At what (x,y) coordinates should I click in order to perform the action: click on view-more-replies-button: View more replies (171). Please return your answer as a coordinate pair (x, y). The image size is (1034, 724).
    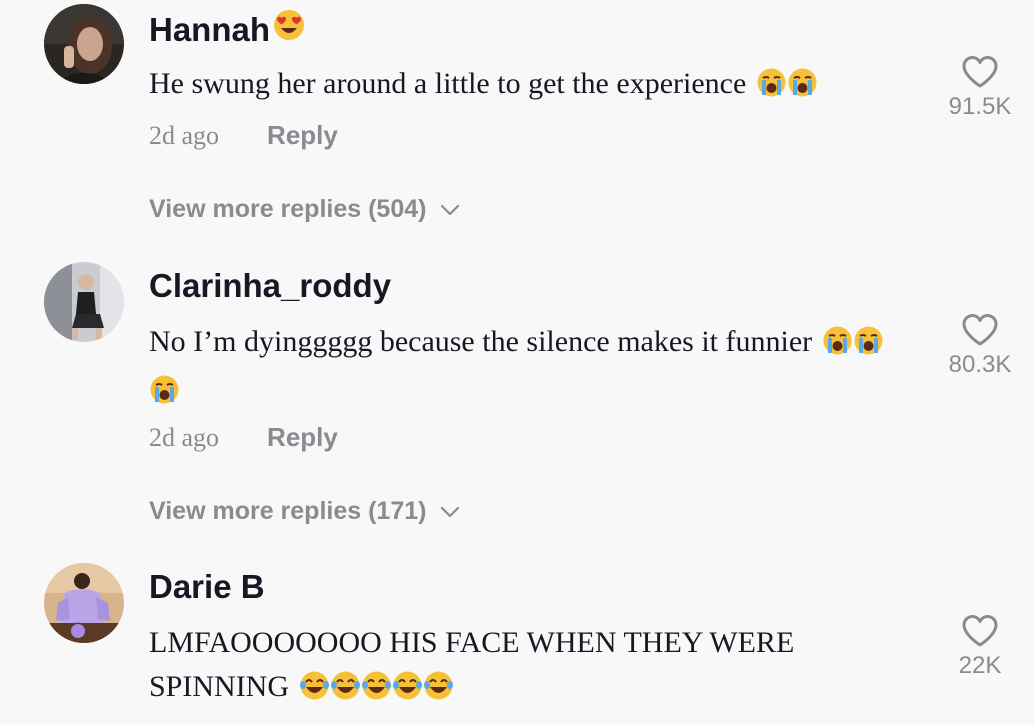
    Looking at the image, I should click on (304, 511).